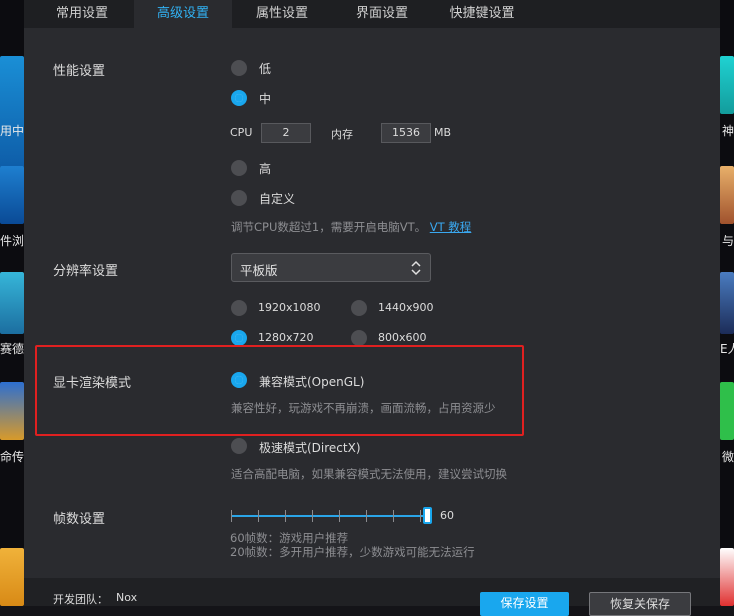 The height and width of the screenshot is (616, 734). I want to click on performance-medium-radio, so click(239, 98).